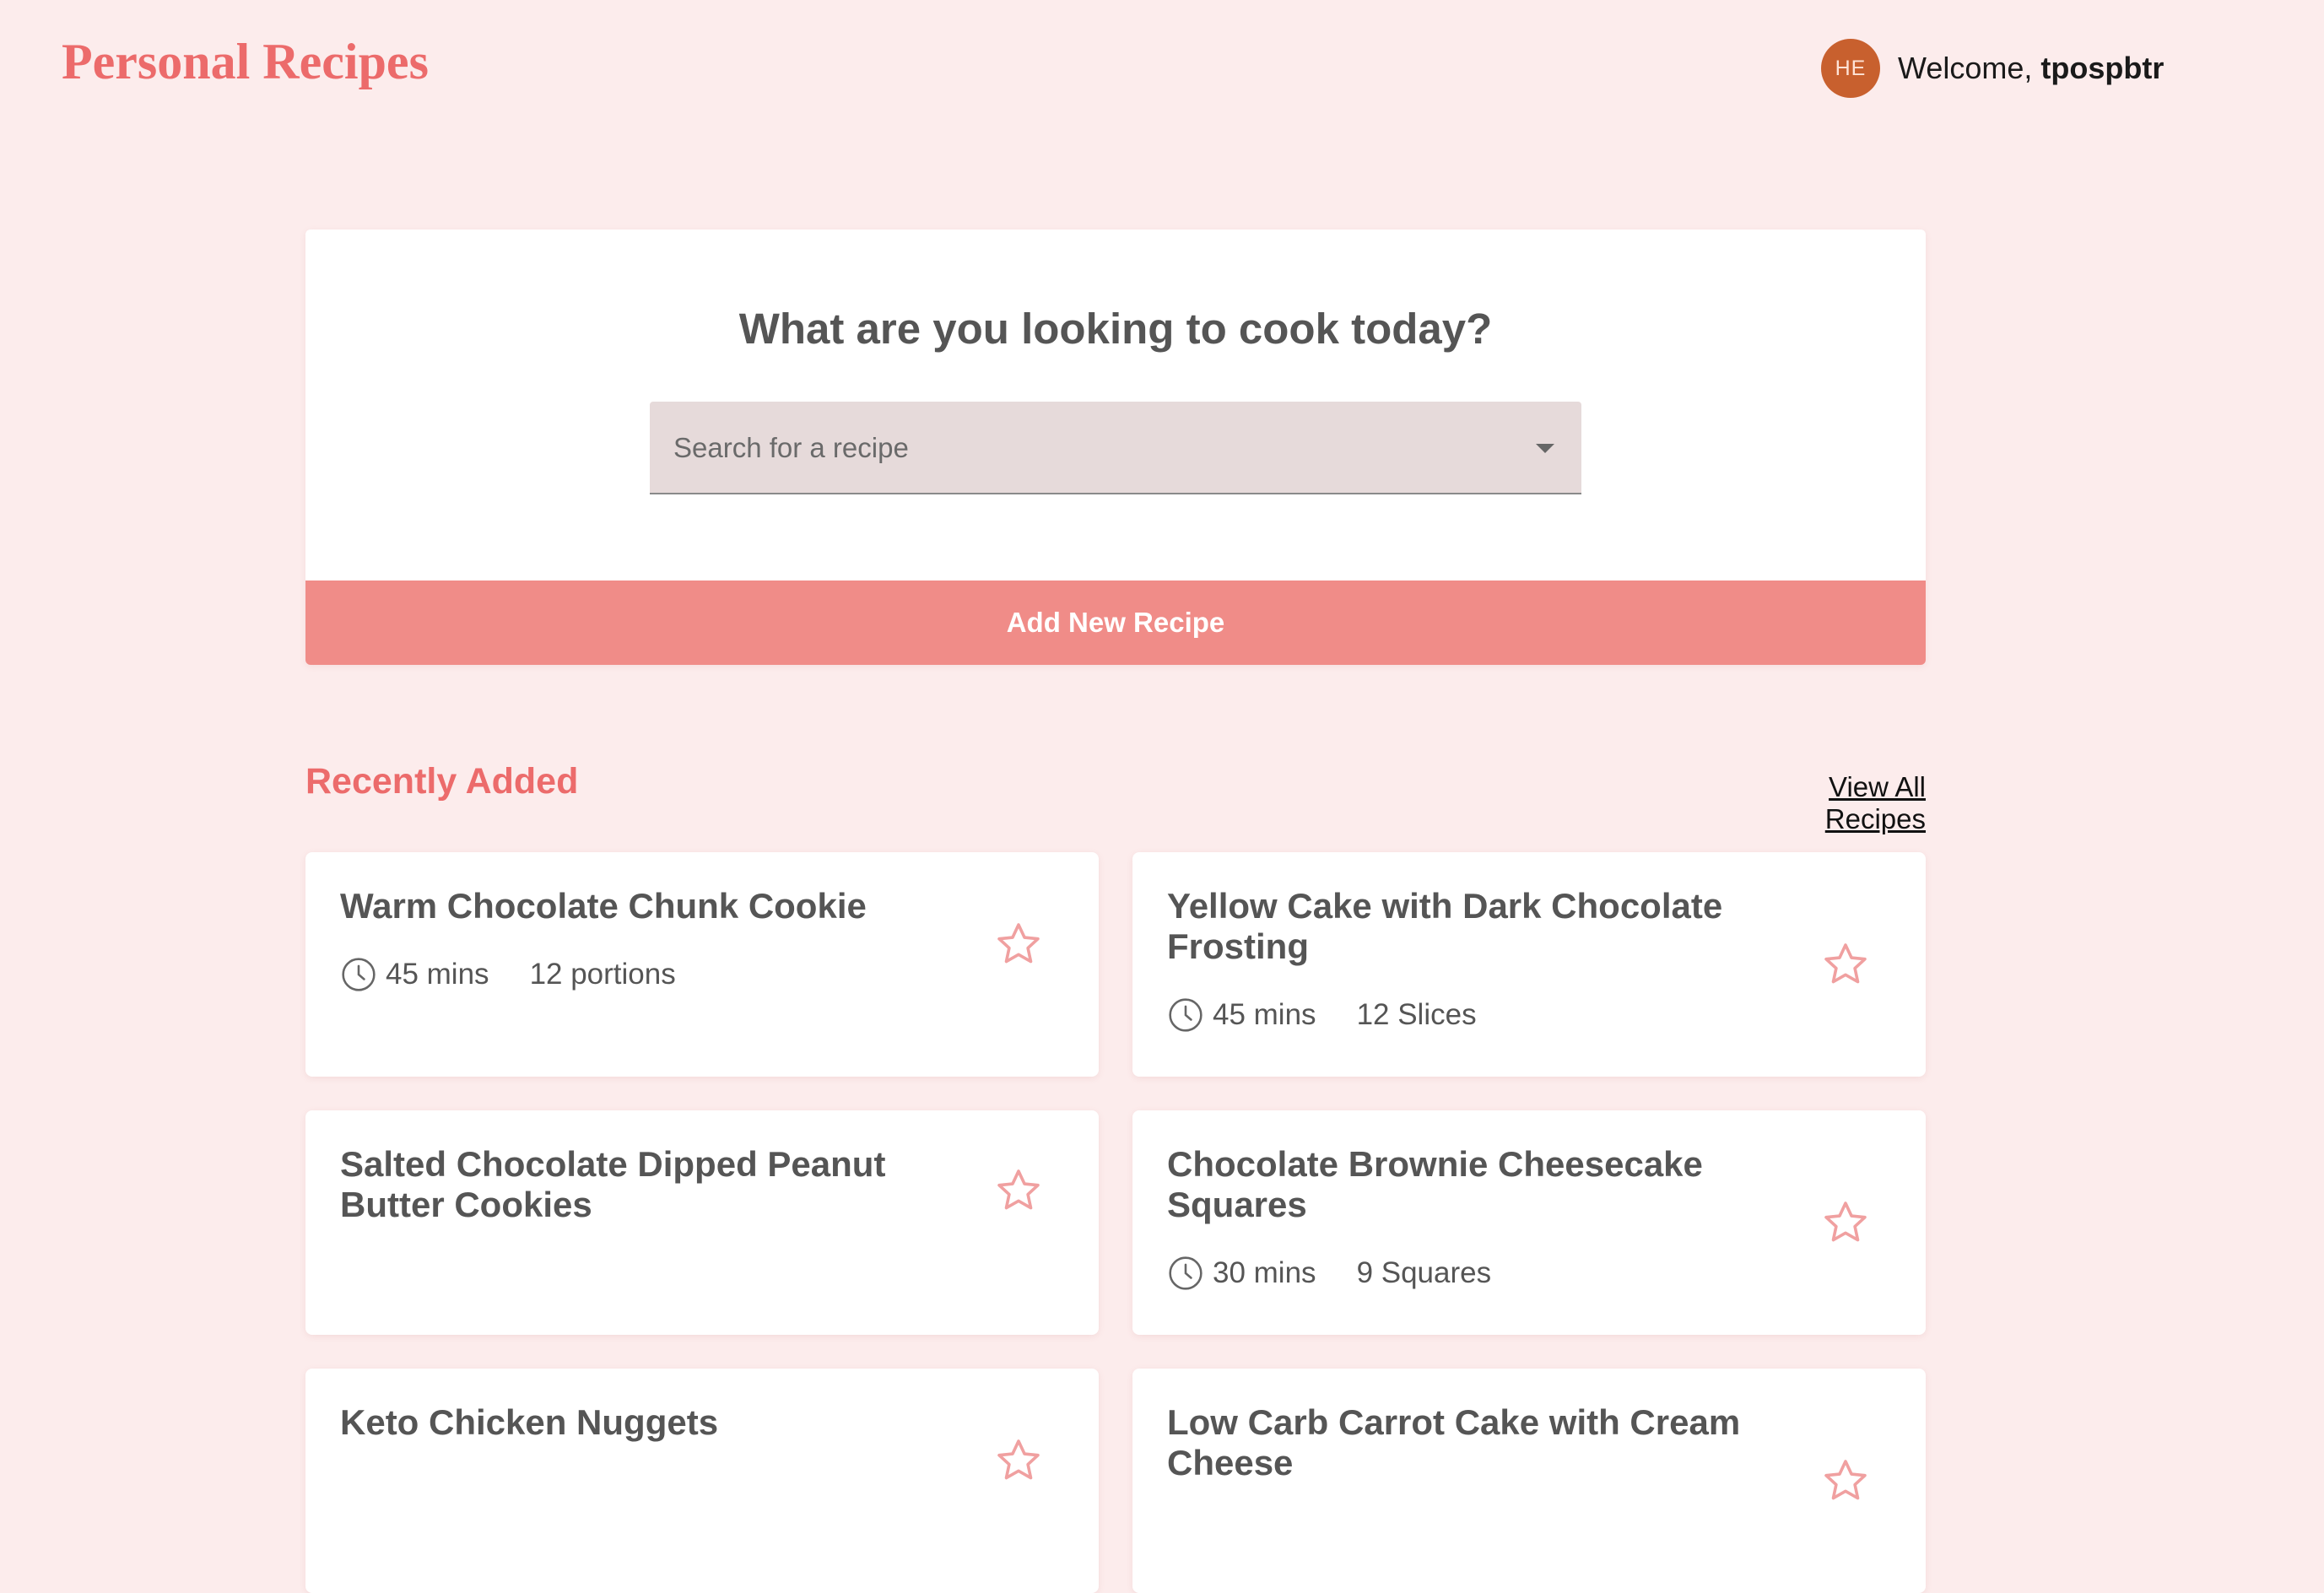 The height and width of the screenshot is (1593, 2324). Describe the element at coordinates (246, 61) in the screenshot. I see `app-title: Personal Recipes` at that location.